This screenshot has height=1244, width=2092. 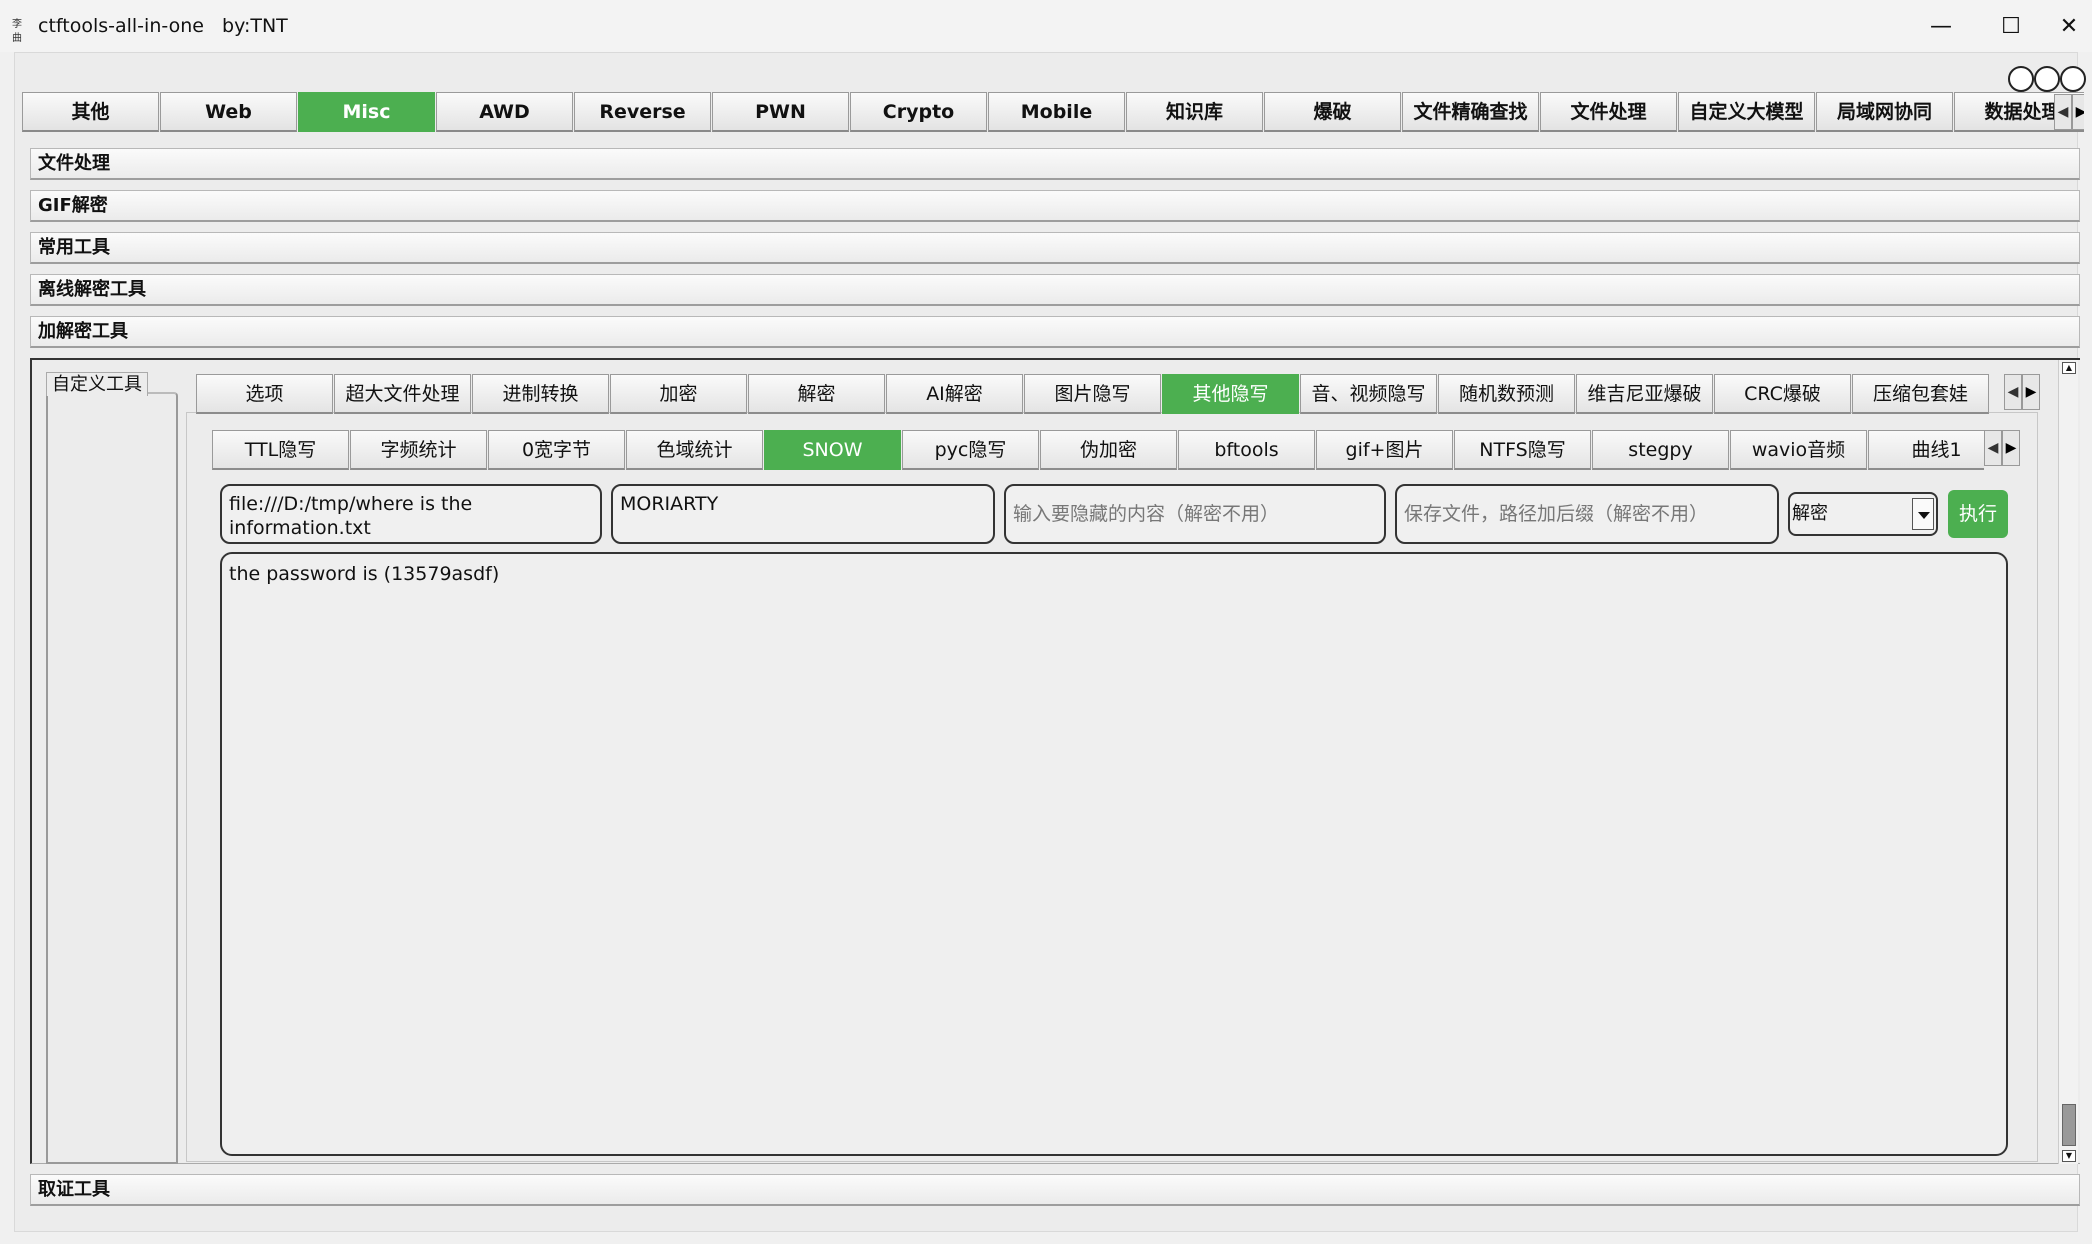 I want to click on minimize-button: —, so click(x=1941, y=26).